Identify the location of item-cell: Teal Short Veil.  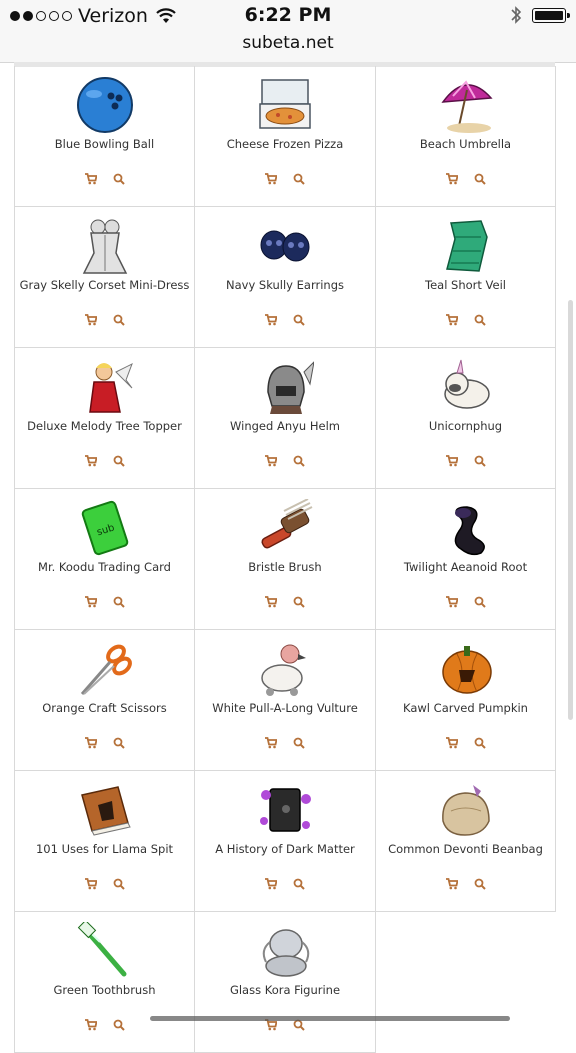
(466, 277).